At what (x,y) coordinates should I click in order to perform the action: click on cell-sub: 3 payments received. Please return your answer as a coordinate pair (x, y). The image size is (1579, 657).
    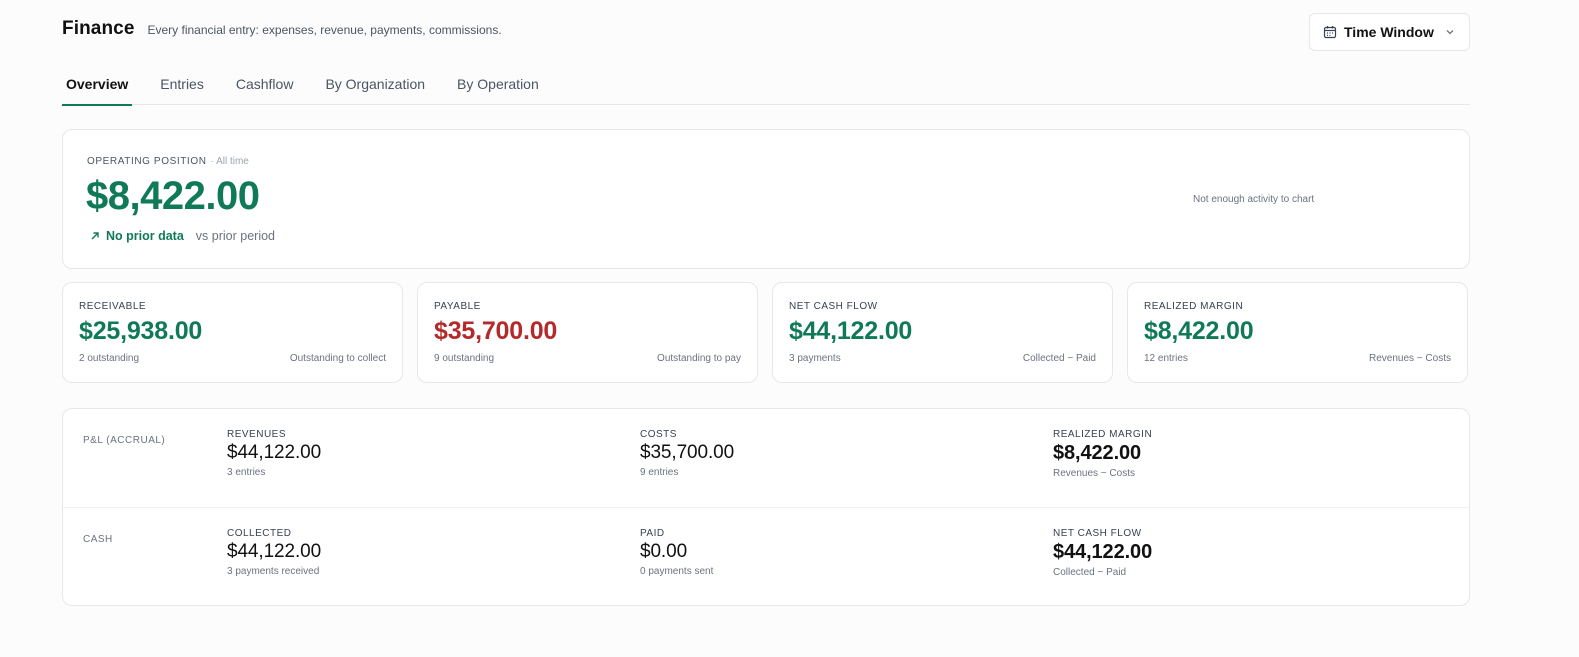
    Looking at the image, I should click on (273, 571).